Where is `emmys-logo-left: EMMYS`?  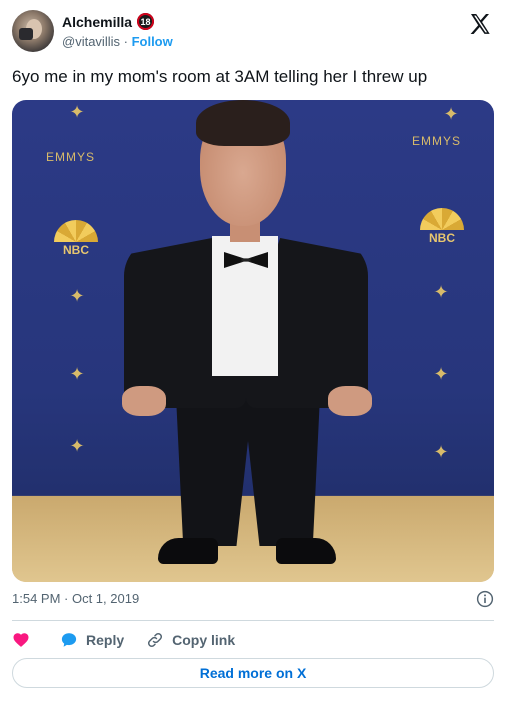
emmys-logo-left: EMMYS is located at coordinates (71, 157).